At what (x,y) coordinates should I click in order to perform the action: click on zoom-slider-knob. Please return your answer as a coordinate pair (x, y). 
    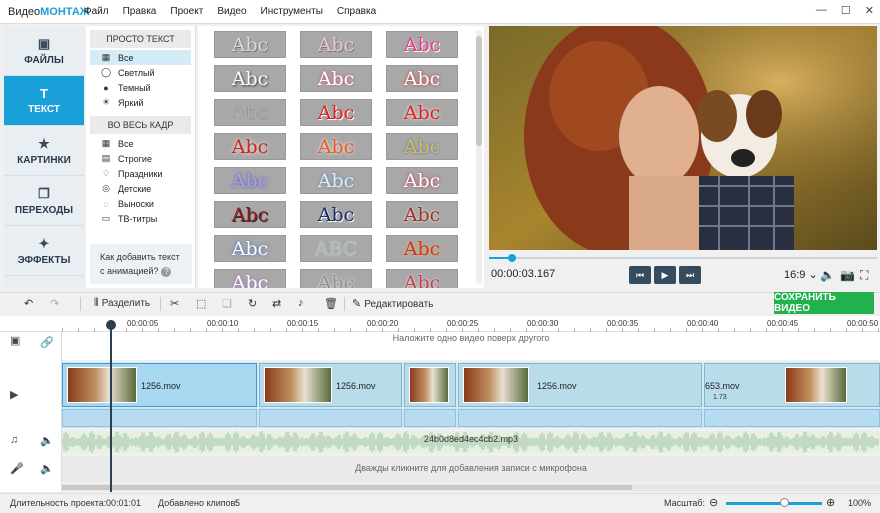
    Looking at the image, I should click on (784, 502).